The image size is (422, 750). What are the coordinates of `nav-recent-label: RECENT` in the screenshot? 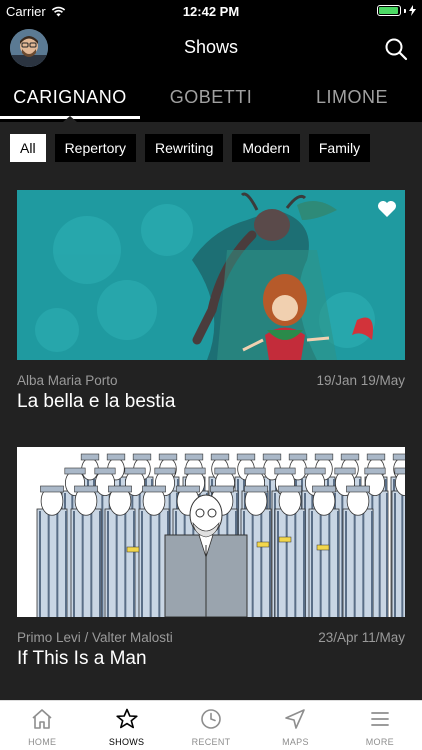 It's located at (211, 742).